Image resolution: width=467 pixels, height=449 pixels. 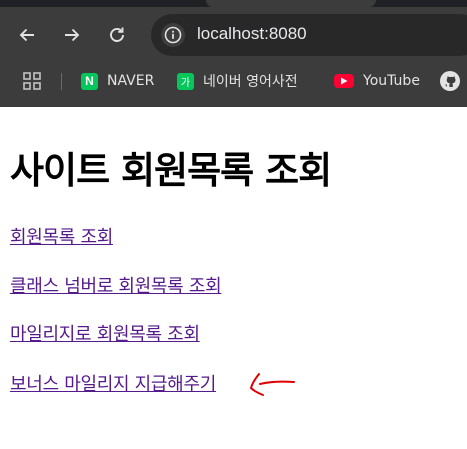 I want to click on forward-arrow-icon, so click(x=72, y=35).